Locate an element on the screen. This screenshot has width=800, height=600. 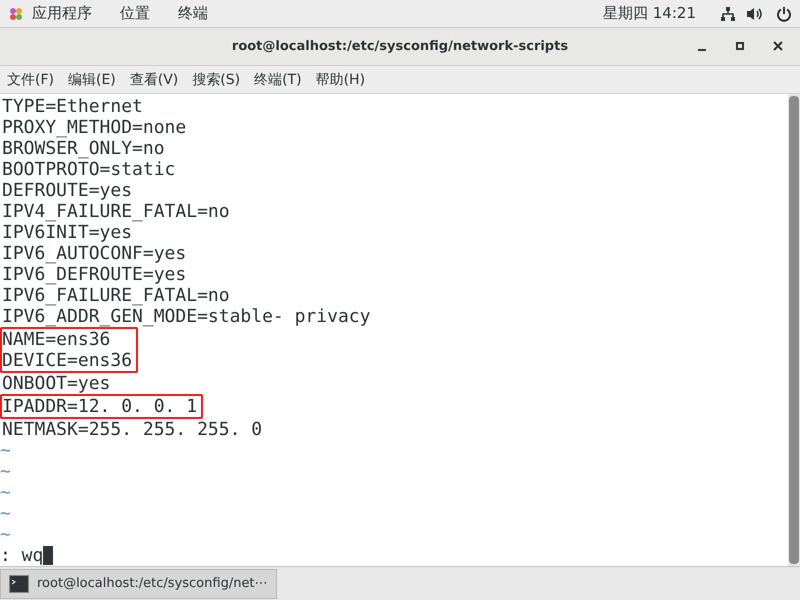
maximize-icon is located at coordinates (740, 46).